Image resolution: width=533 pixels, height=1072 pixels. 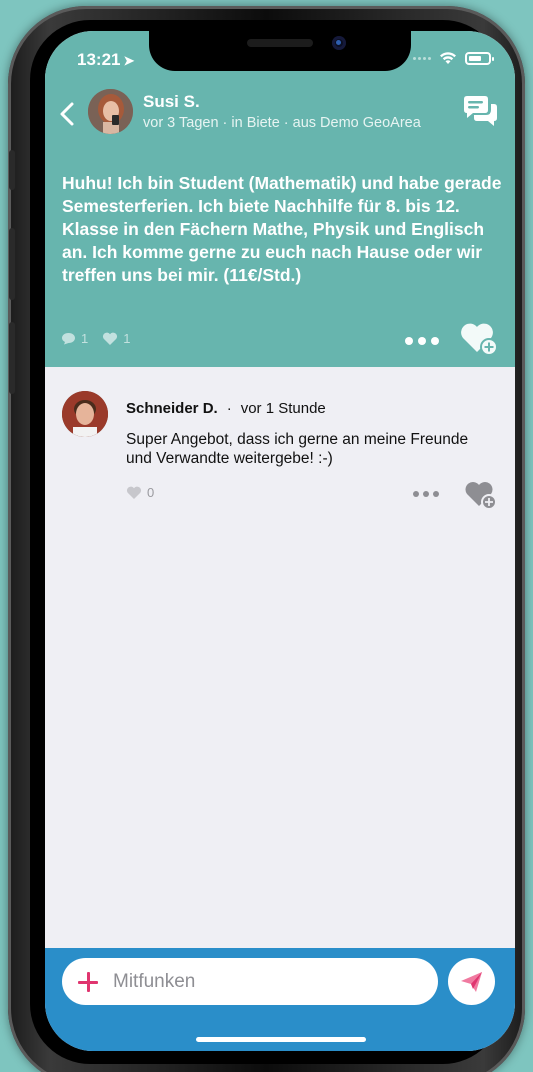 What do you see at coordinates (281, 1039) in the screenshot?
I see `home-indicator` at bounding box center [281, 1039].